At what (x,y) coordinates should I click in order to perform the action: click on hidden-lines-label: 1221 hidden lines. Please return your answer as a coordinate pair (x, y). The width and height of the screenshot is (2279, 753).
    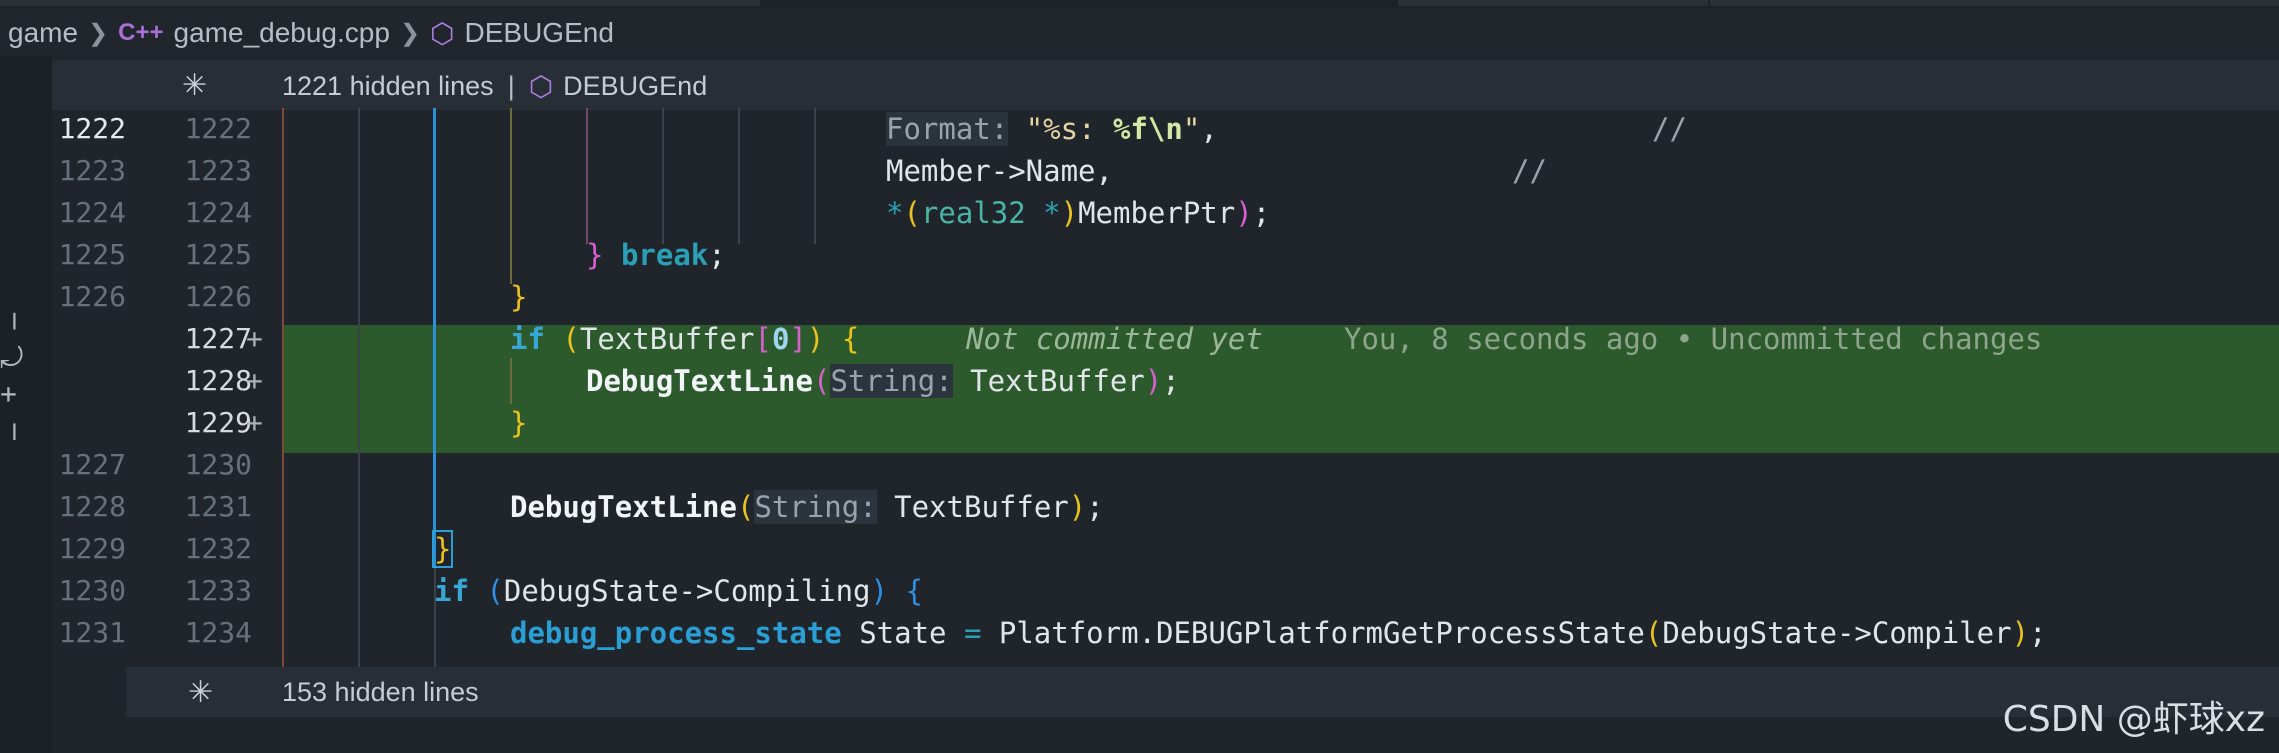
    Looking at the image, I should click on (388, 86).